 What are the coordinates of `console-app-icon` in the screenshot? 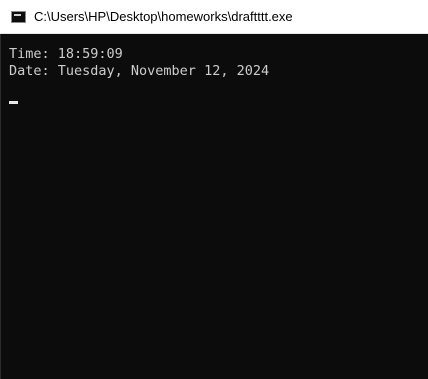 It's located at (18, 17).